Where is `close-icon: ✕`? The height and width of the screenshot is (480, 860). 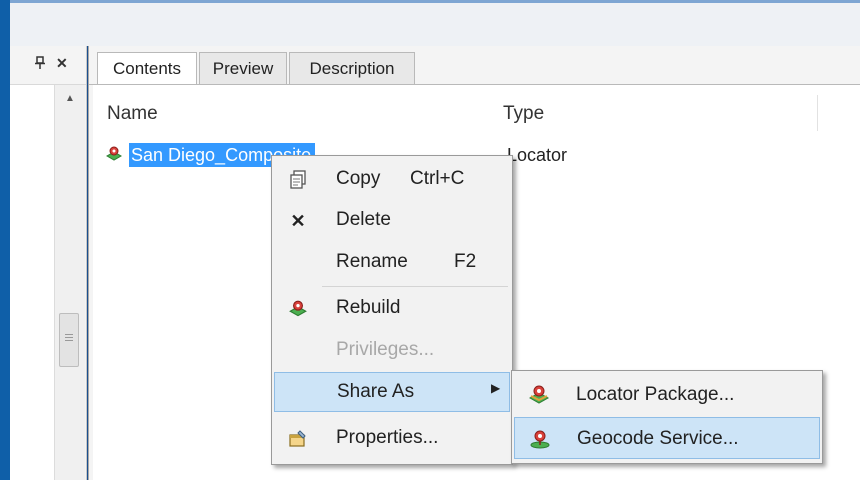
close-icon: ✕ is located at coordinates (62, 63).